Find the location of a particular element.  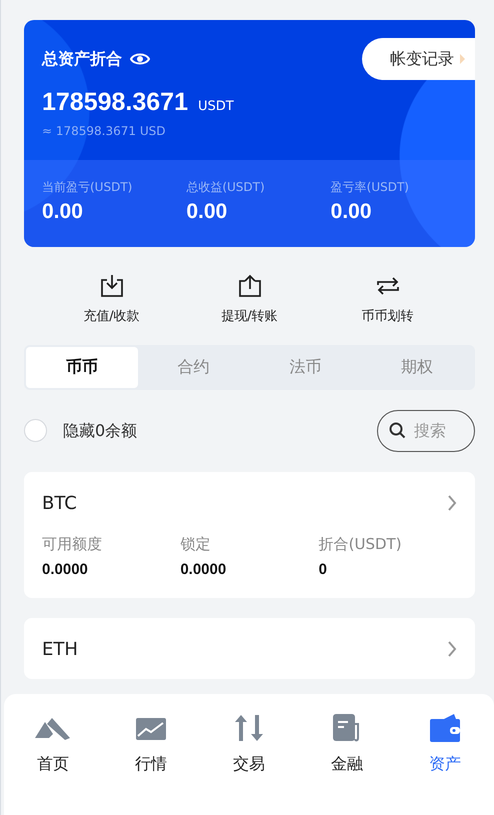

action-label: 币币划转 is located at coordinates (388, 316).